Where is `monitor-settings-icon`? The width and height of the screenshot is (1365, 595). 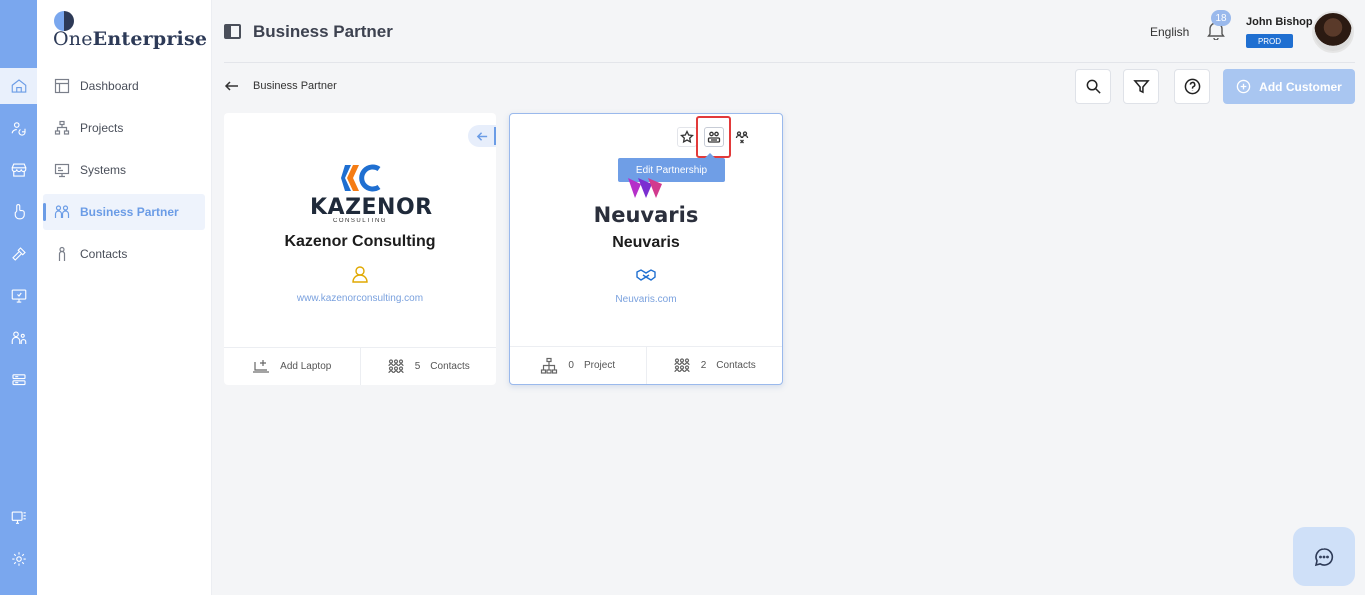 monitor-settings-icon is located at coordinates (18, 296).